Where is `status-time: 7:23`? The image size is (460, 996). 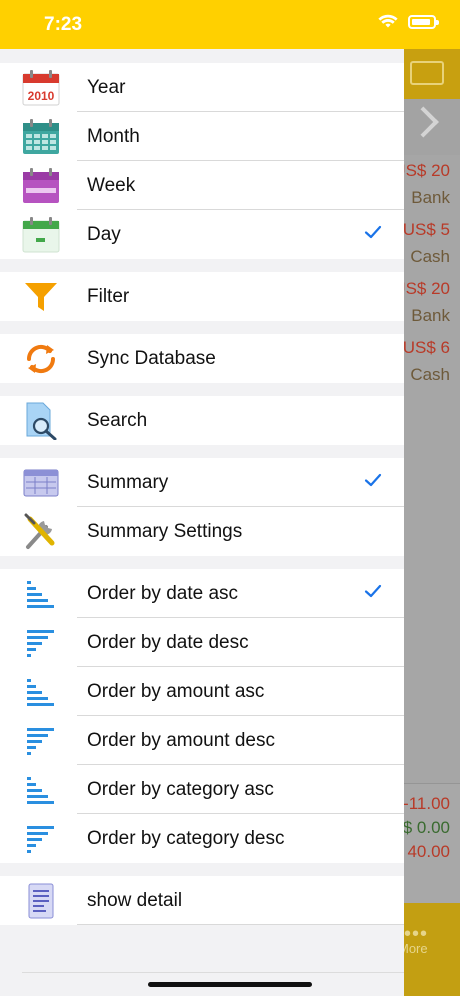
status-time: 7:23 is located at coordinates (63, 24).